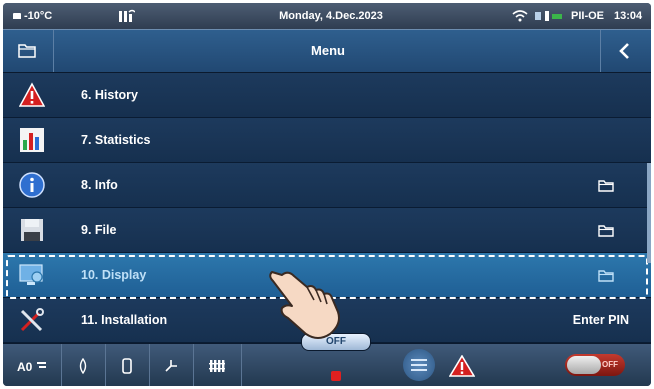 This screenshot has width=654, height=389. Describe the element at coordinates (327, 230) in the screenshot. I see `menu-item-file: 9. File` at that location.